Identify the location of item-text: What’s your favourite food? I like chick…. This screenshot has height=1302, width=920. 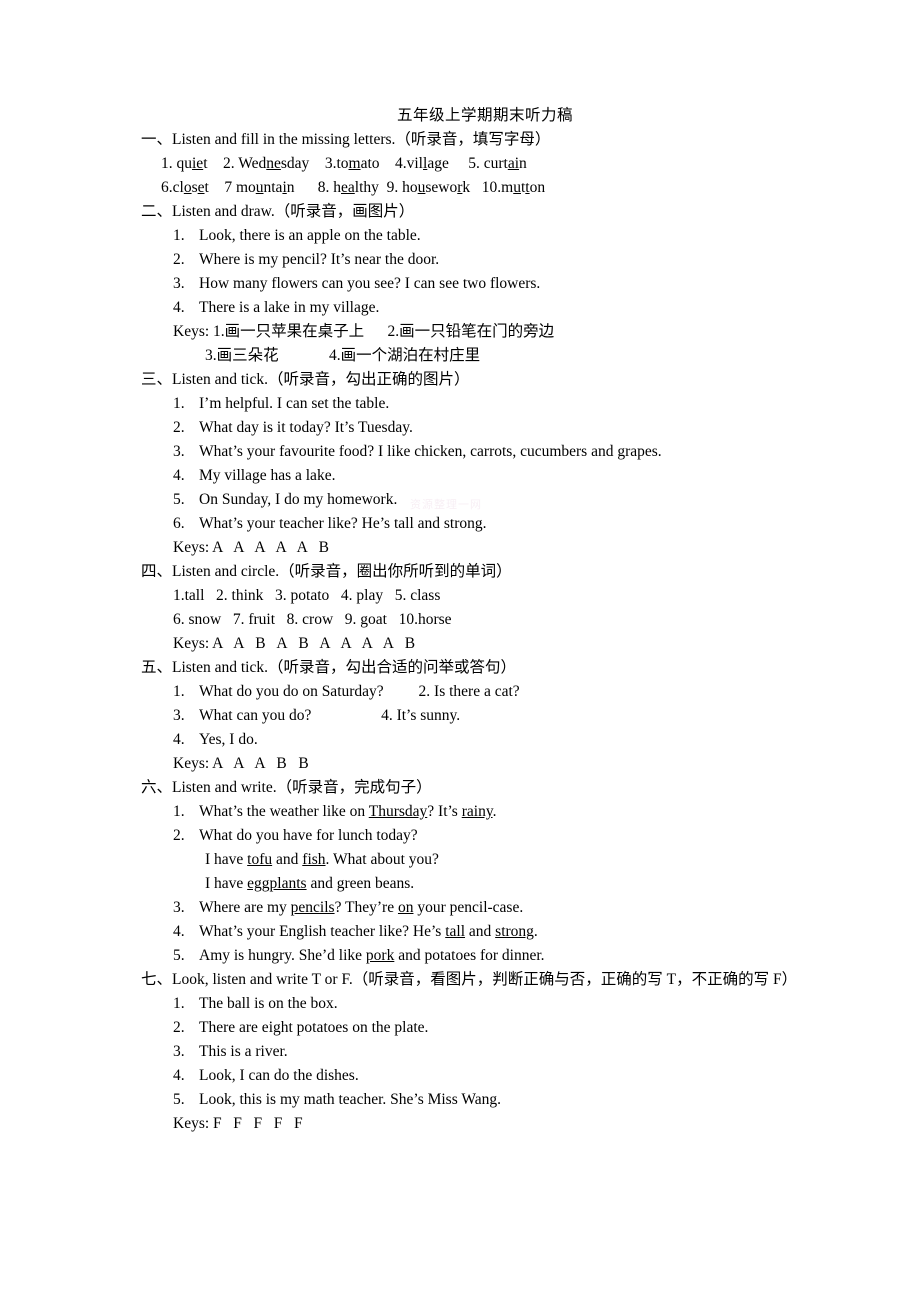
(430, 451).